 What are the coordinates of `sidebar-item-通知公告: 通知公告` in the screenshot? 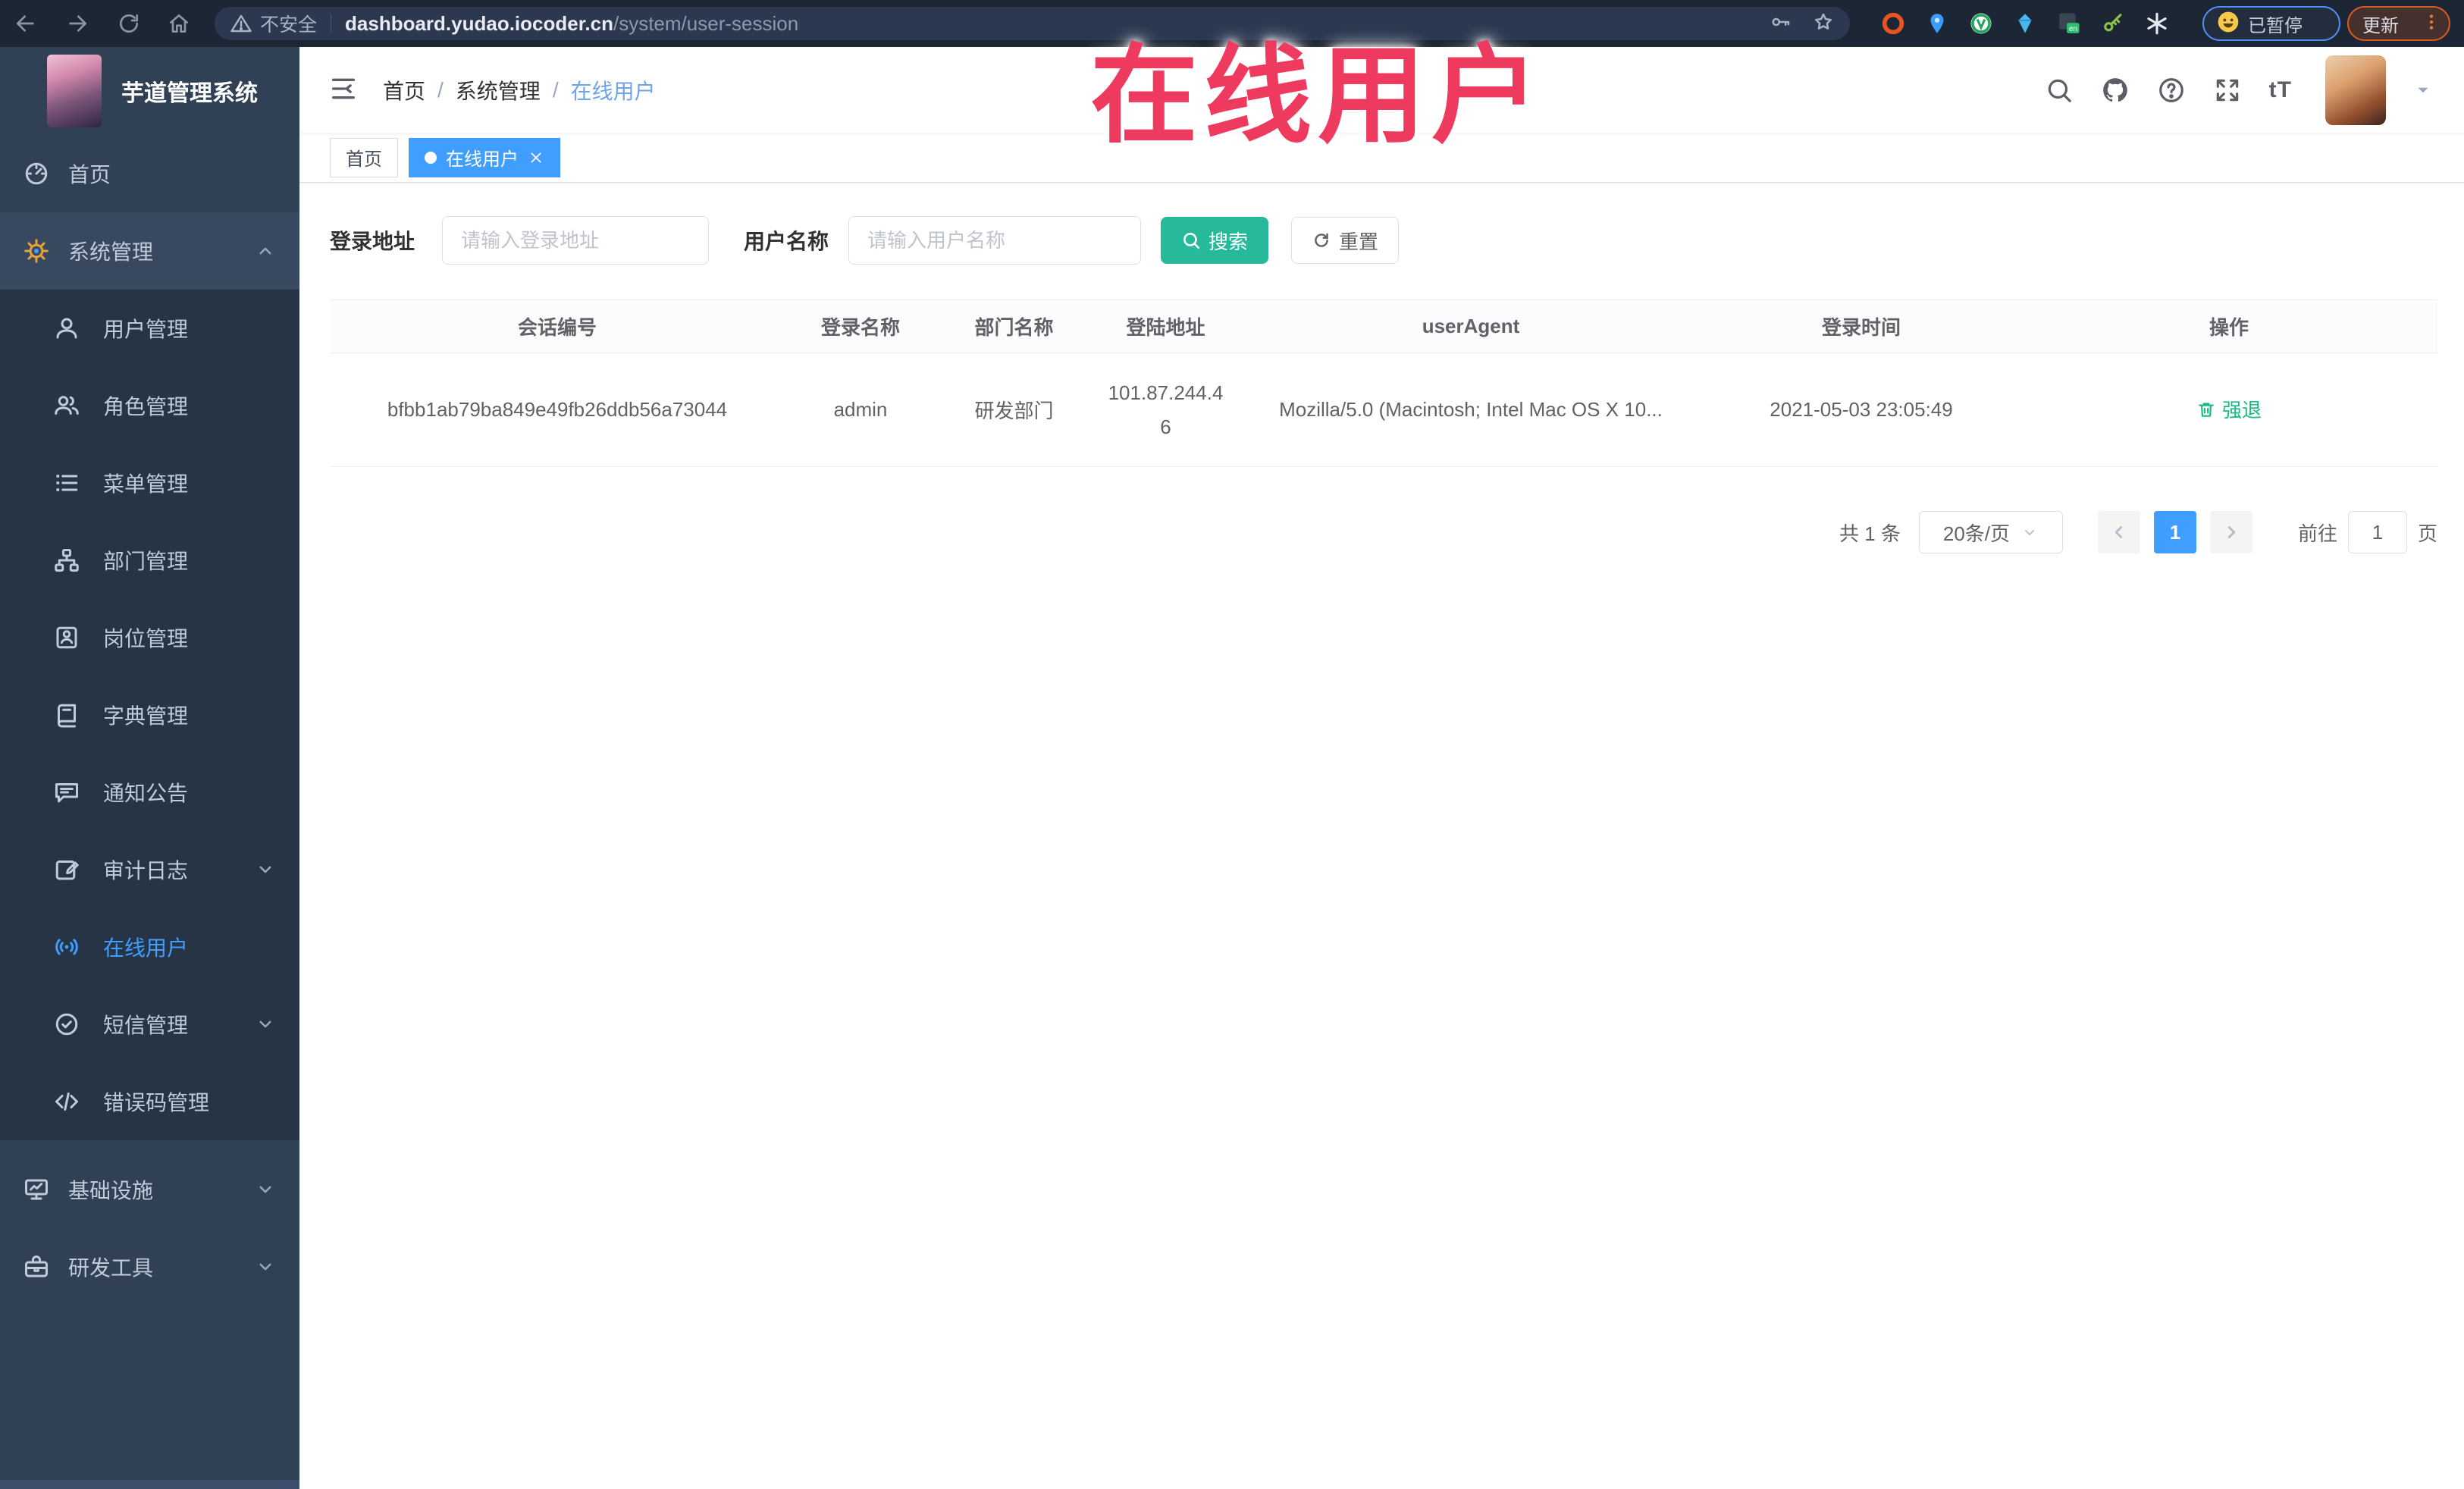 It's located at (150, 792).